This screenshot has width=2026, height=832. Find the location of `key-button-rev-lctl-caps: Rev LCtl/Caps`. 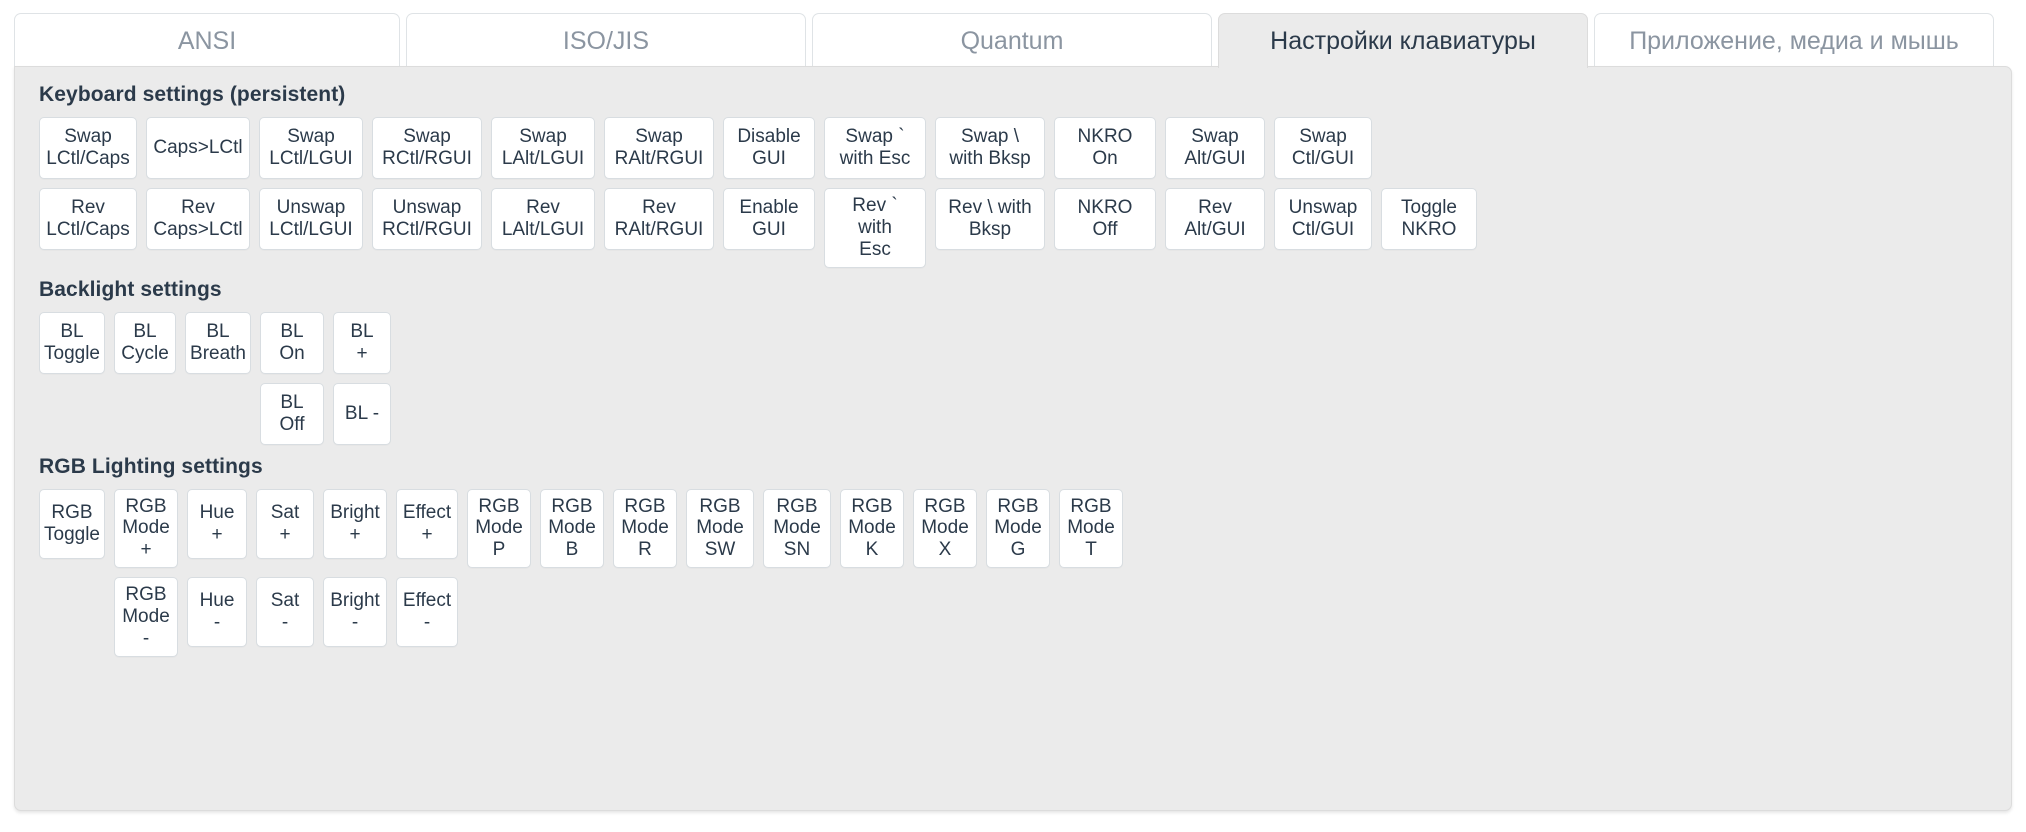

key-button-rev-lctl-caps: Rev LCtl/Caps is located at coordinates (88, 219).